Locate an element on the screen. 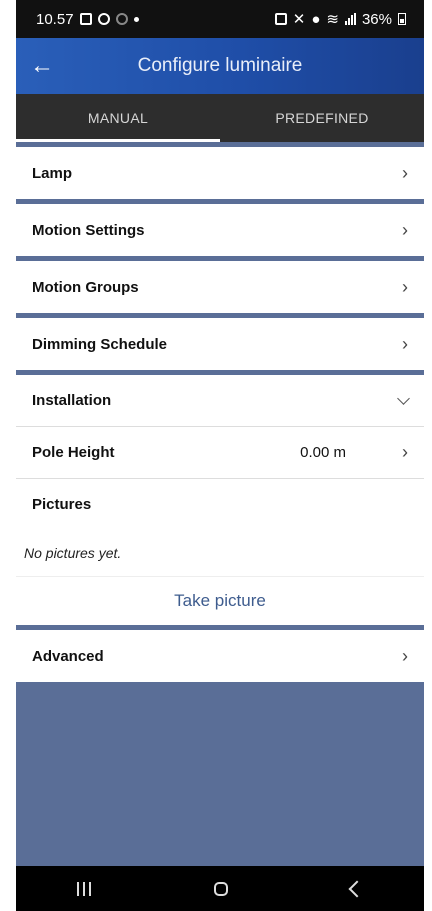 Image resolution: width=432 pixels, height=911 pixels. chevron-down-icon is located at coordinates (403, 398).